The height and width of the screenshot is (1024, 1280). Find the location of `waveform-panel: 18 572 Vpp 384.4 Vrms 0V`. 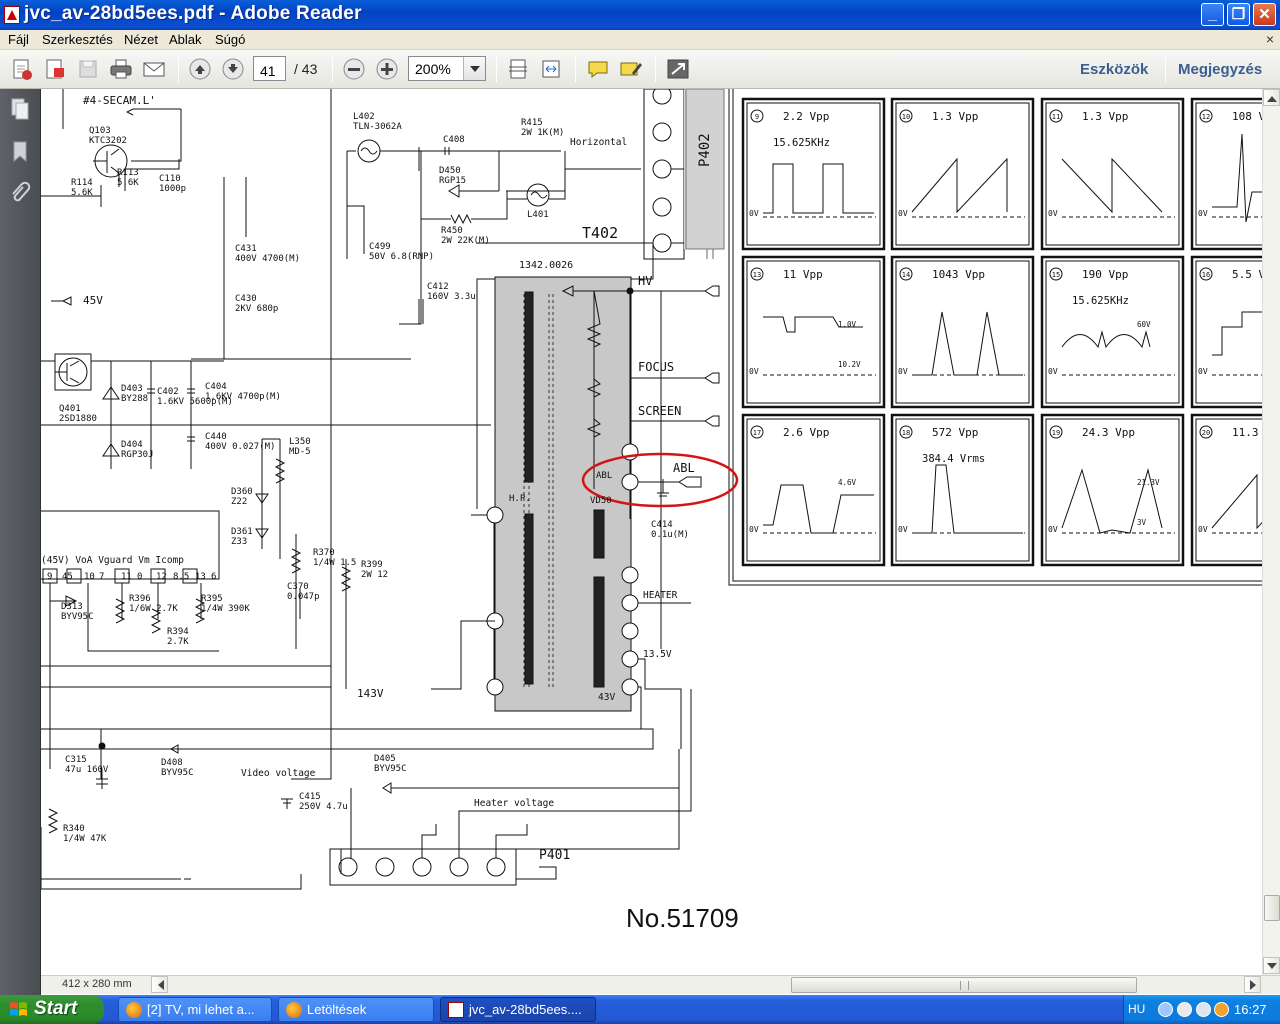

waveform-panel: 18 572 Vpp 384.4 Vrms 0V is located at coordinates (962, 490).